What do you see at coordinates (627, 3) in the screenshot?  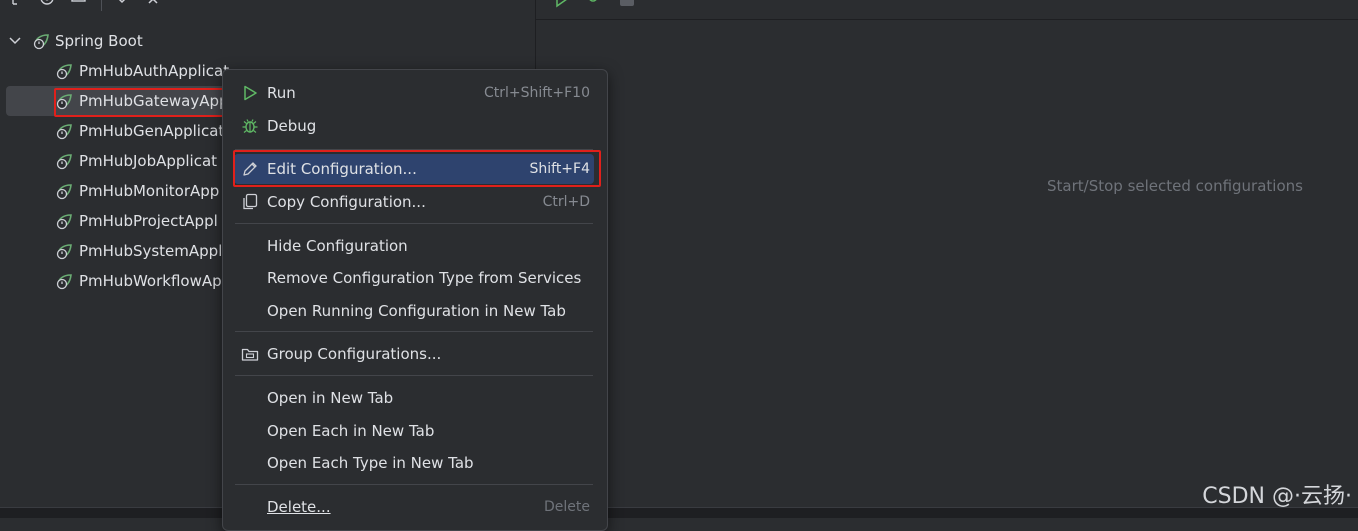 I see `stop-icon` at bounding box center [627, 3].